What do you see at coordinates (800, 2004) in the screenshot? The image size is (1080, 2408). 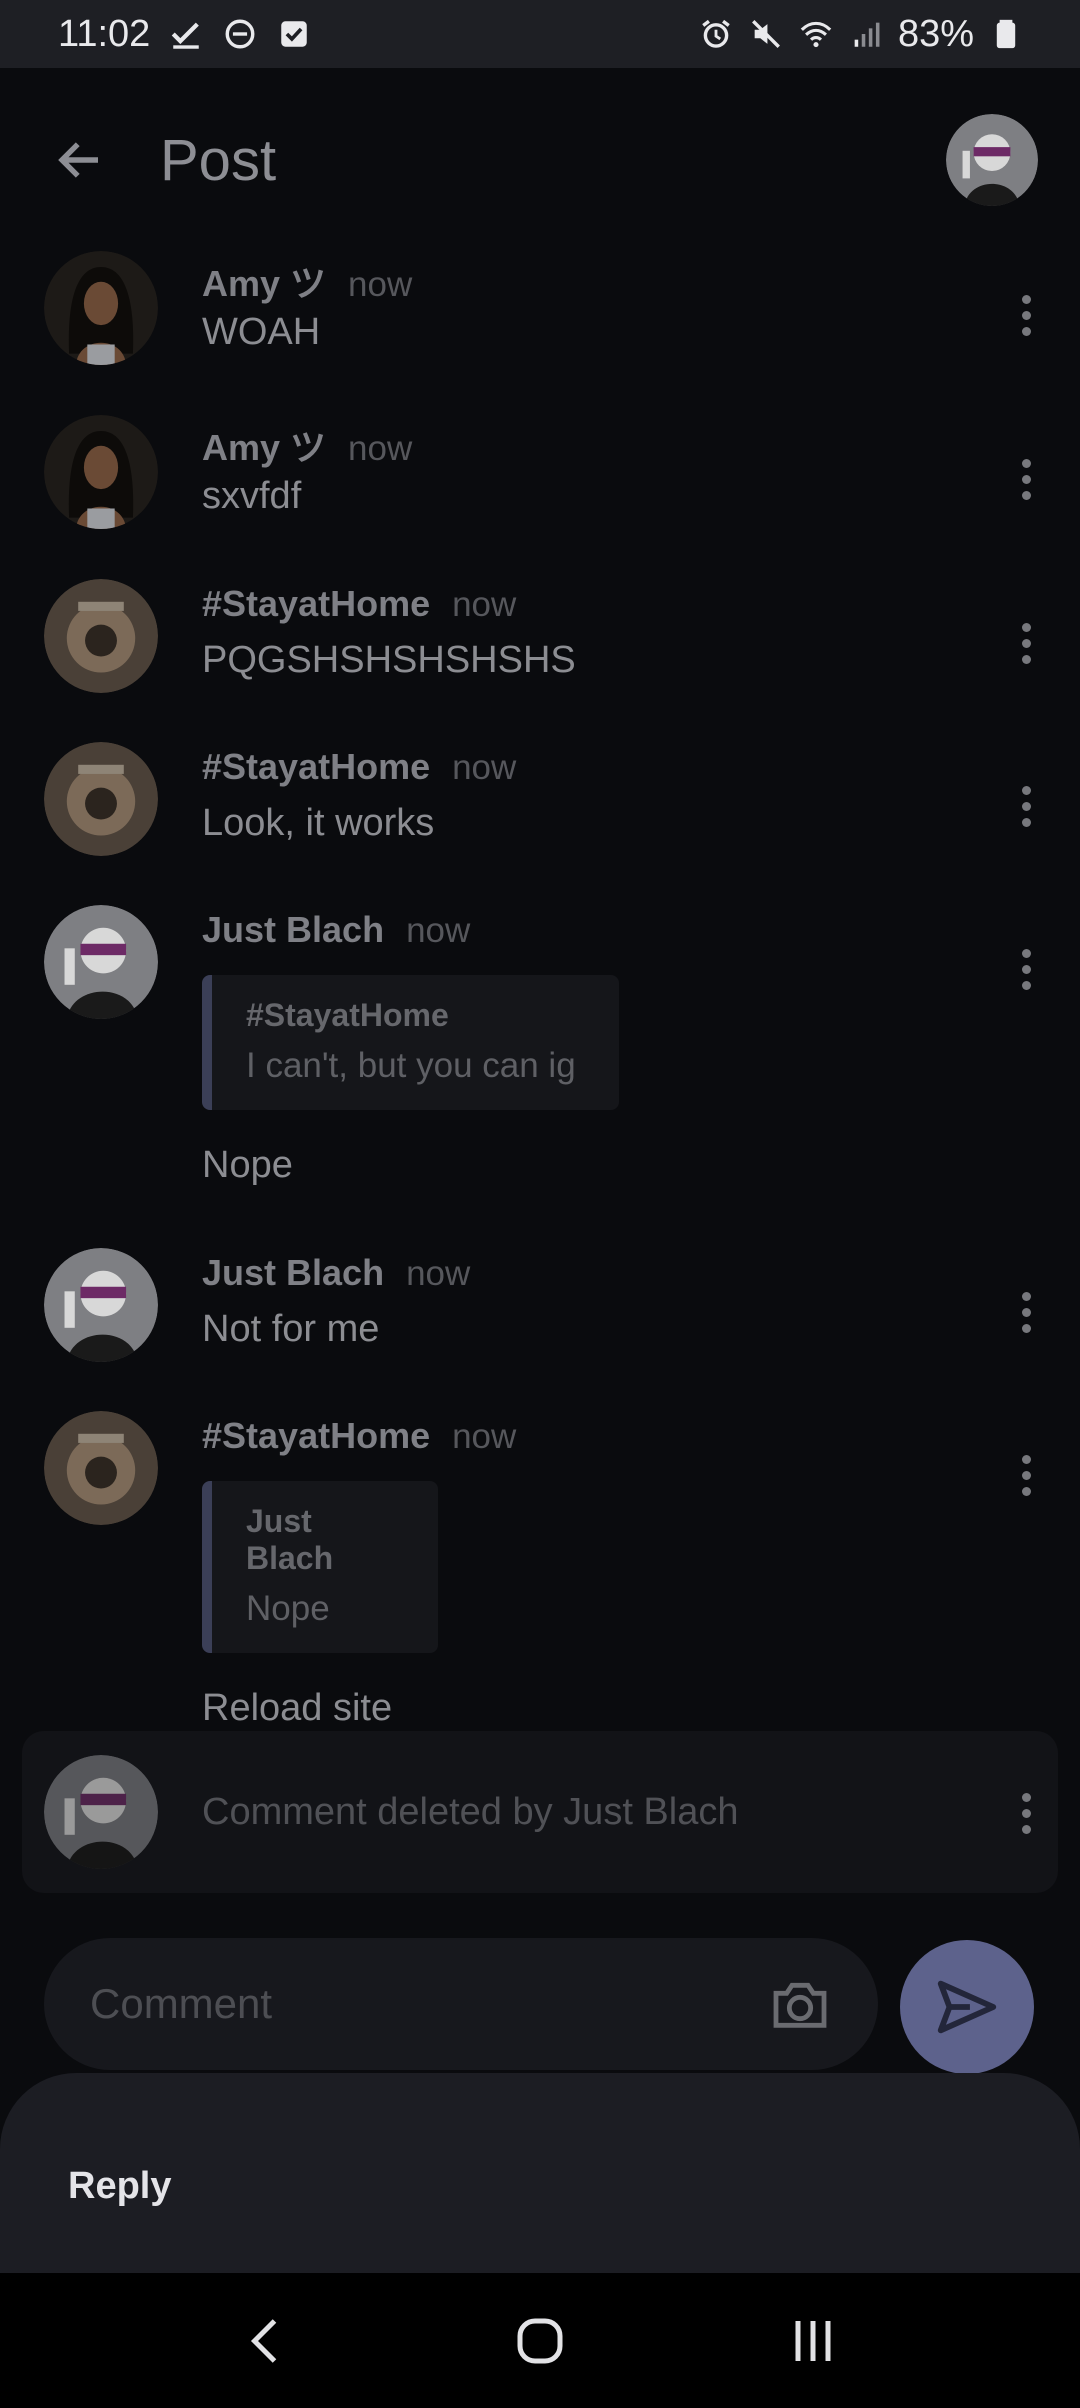 I see `camera-icon` at bounding box center [800, 2004].